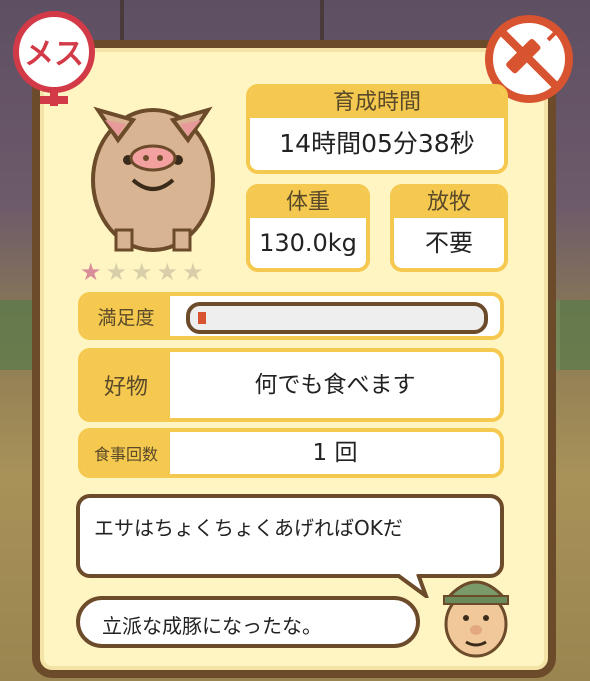  What do you see at coordinates (291, 453) in the screenshot?
I see `meal-count-panel: 食事回数 1 回` at bounding box center [291, 453].